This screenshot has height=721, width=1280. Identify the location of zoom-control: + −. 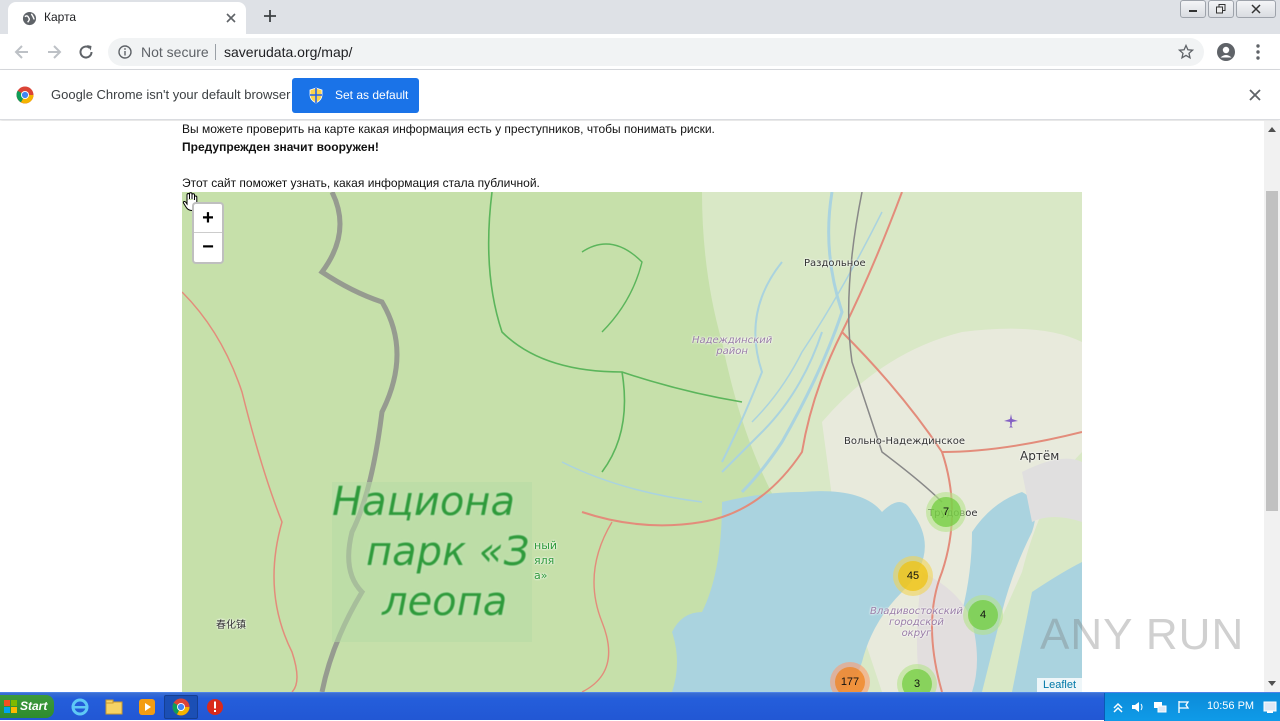
(208, 233).